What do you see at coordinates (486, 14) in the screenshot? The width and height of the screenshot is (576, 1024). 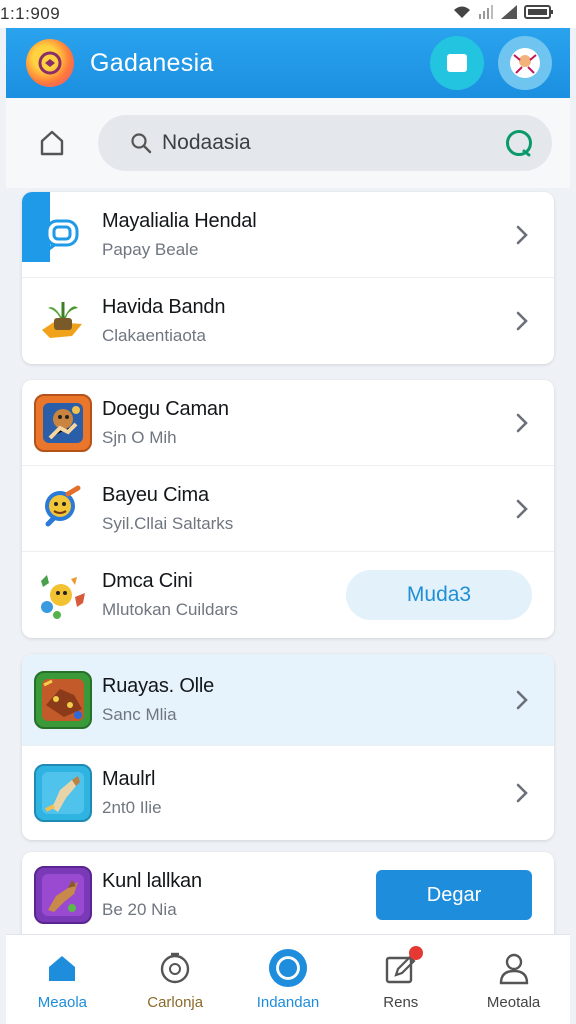 I see `signal-icon` at bounding box center [486, 14].